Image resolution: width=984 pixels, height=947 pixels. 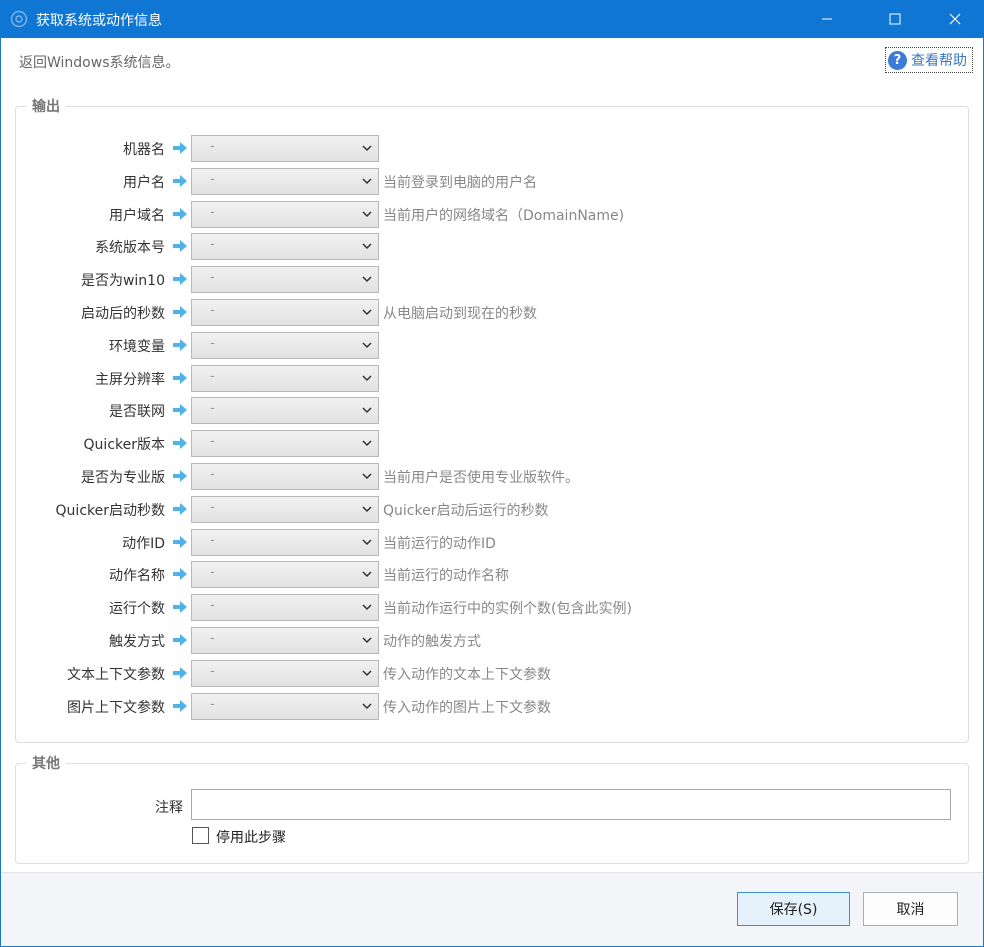 What do you see at coordinates (571, 804) in the screenshot?
I see `note-input` at bounding box center [571, 804].